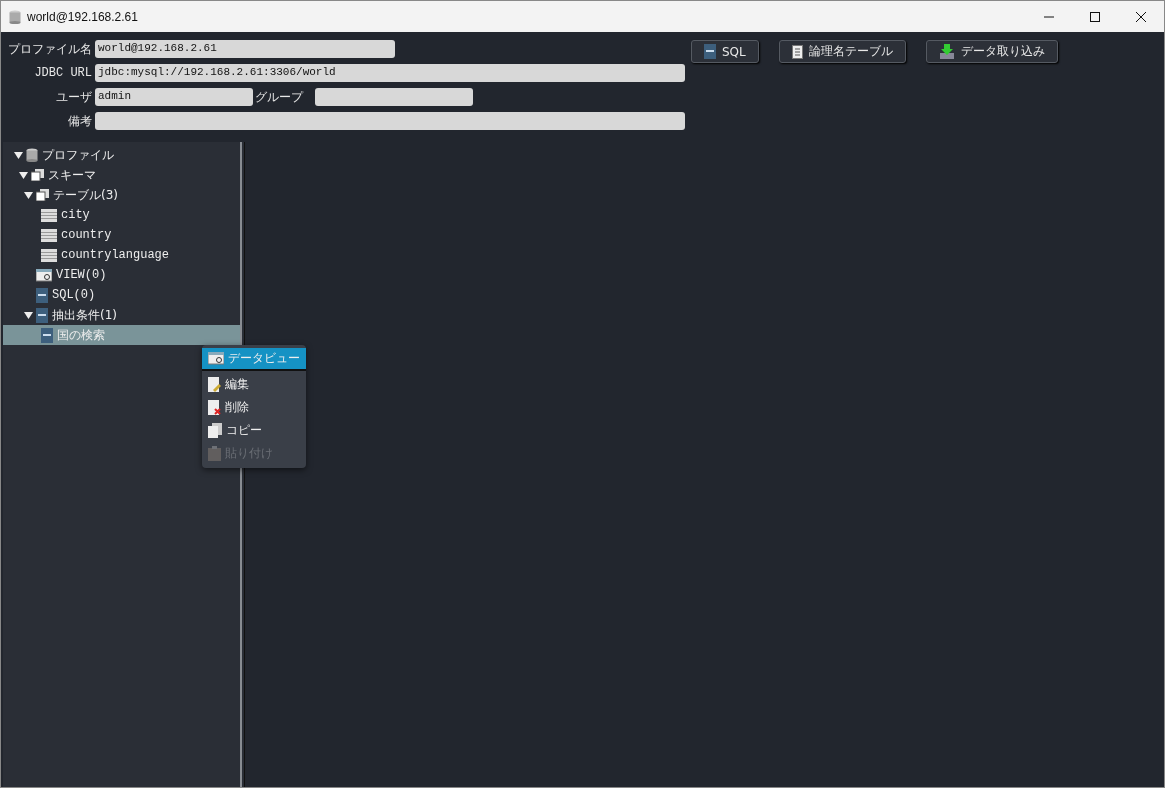 The height and width of the screenshot is (788, 1165). I want to click on tree-item: SQL(0), so click(121, 295).